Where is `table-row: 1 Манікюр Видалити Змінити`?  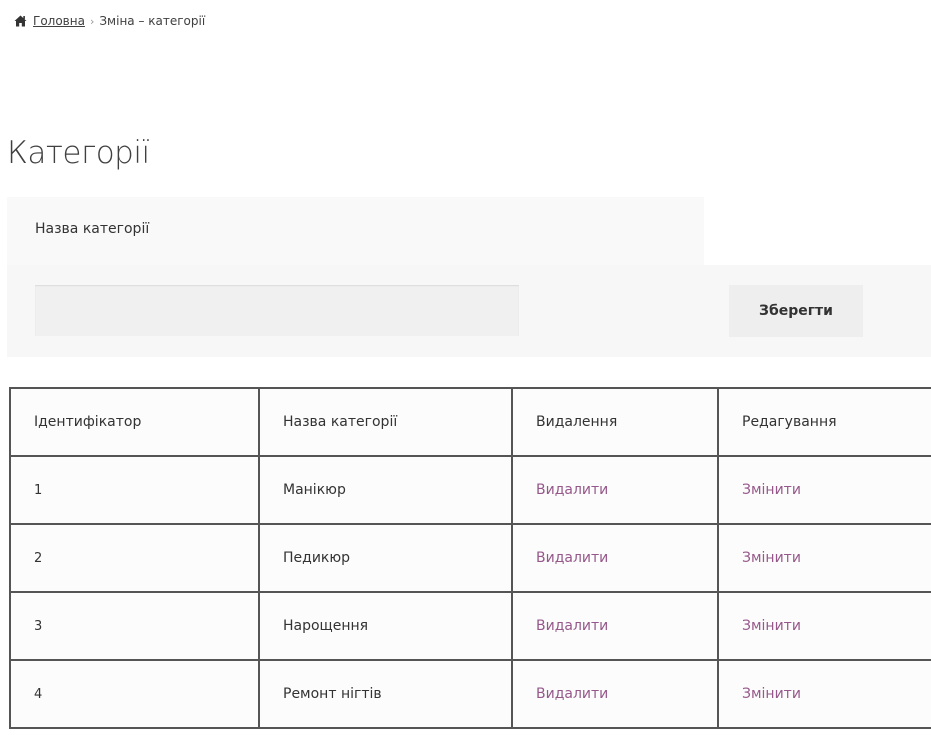
table-row: 1 Манікюр Видалити Змінити is located at coordinates (470, 490).